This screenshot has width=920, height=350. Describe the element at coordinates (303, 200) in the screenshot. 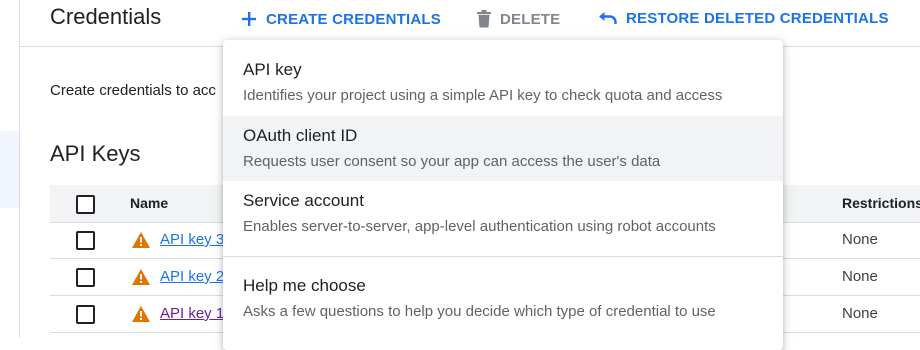

I see `menu-item-title: Service account` at that location.